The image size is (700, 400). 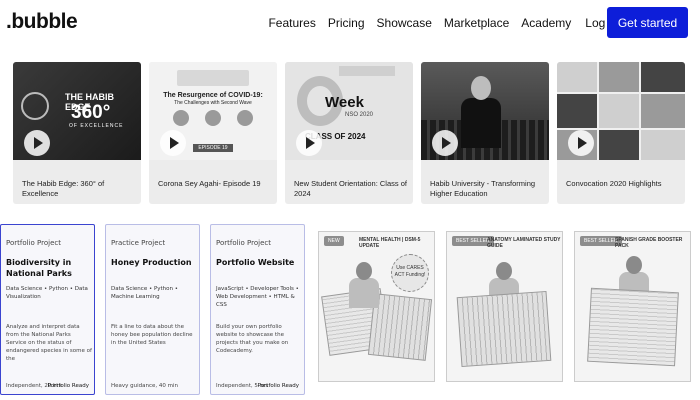 I want to click on thumb-heading: The Resurgence of COVID-19:, so click(x=213, y=95).